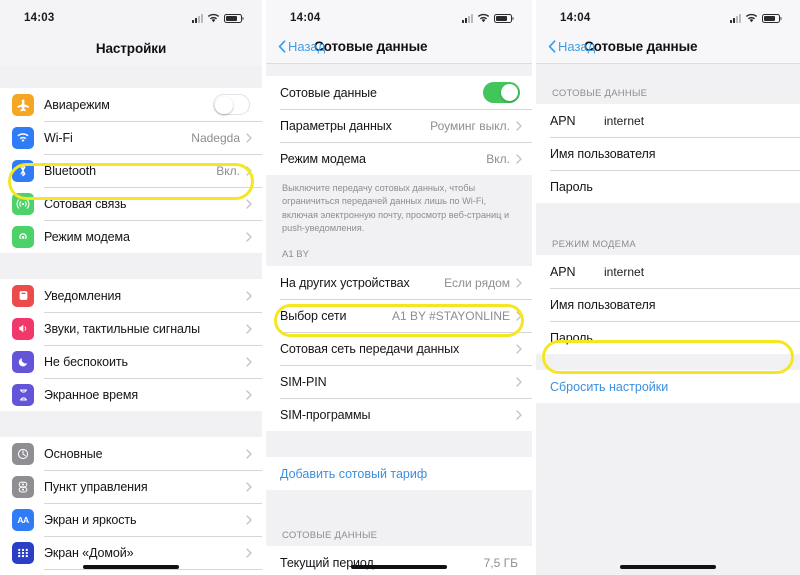 This screenshot has width=800, height=575. Describe the element at coordinates (399, 316) in the screenshot. I see `row-network-selection: Выбор сети A1 BY #STAYONLINE` at that location.